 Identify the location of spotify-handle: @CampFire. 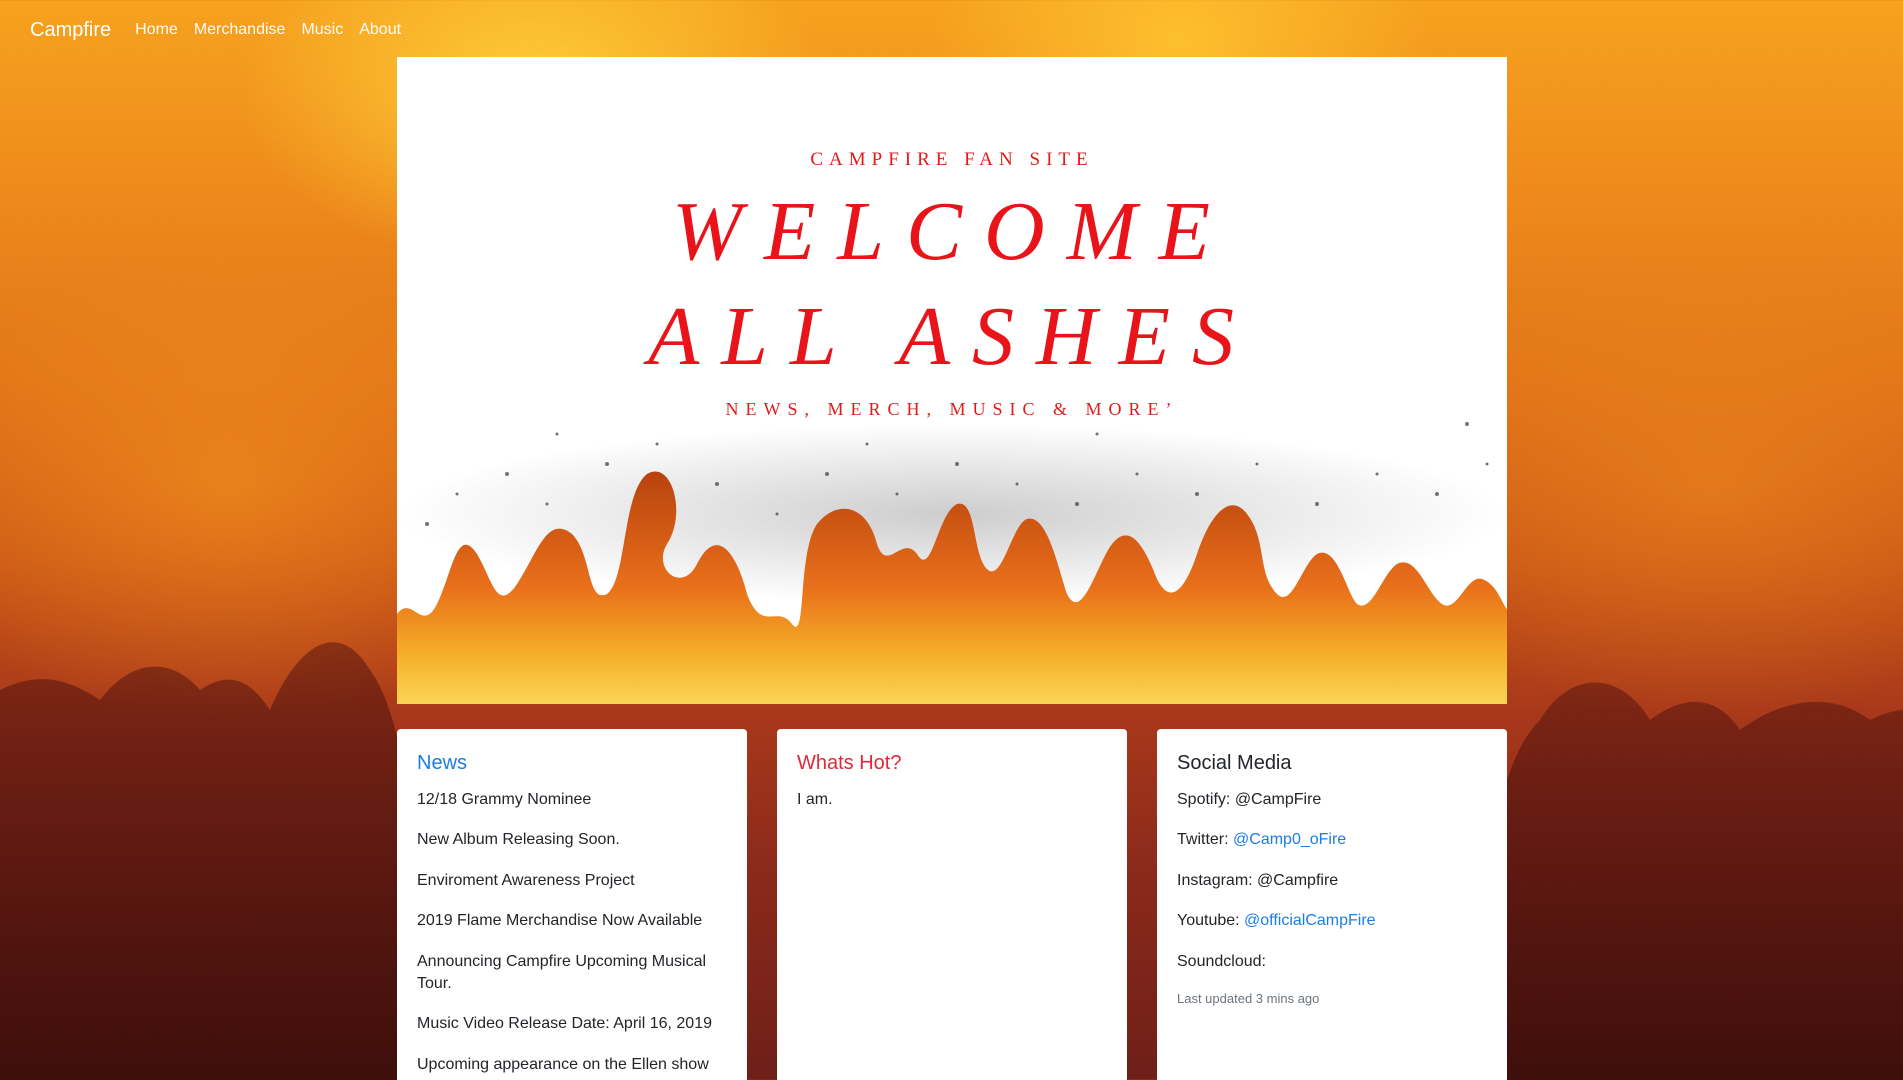
(1278, 799).